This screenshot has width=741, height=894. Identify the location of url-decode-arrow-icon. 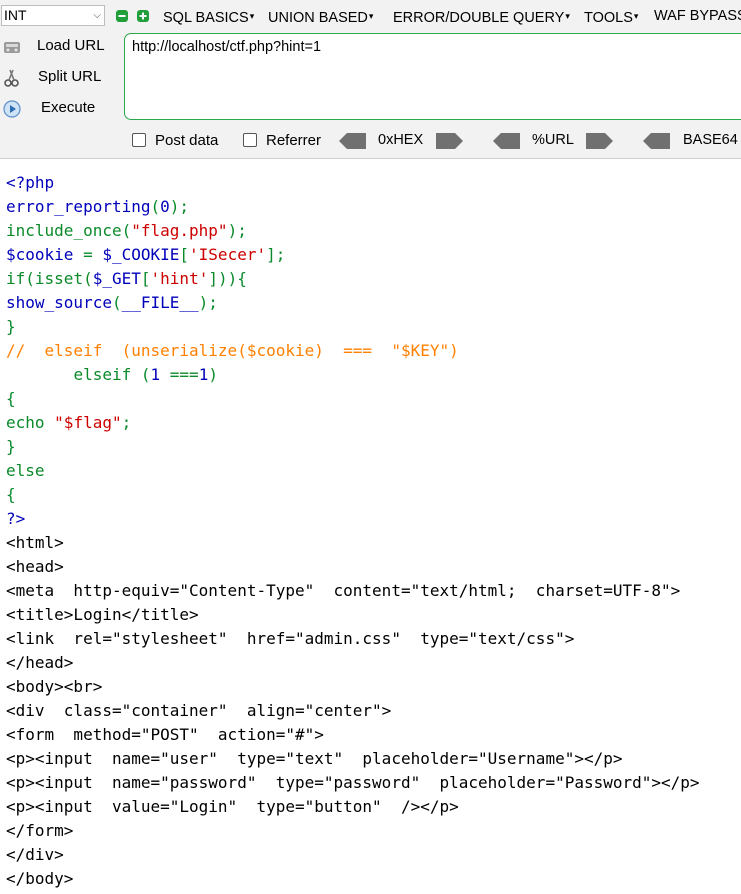
(506, 141).